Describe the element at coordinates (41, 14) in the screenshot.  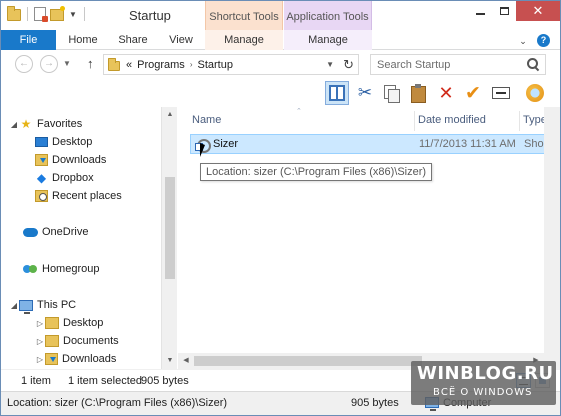
I see `properties-icon` at that location.